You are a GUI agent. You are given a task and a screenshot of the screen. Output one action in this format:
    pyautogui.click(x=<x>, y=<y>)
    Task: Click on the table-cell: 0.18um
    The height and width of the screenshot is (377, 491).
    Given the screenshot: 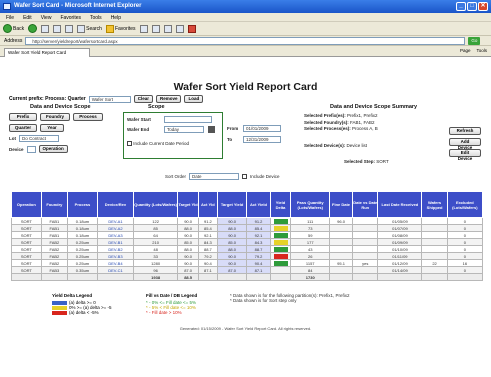 What is the action you would take?
    pyautogui.click(x=82, y=228)
    